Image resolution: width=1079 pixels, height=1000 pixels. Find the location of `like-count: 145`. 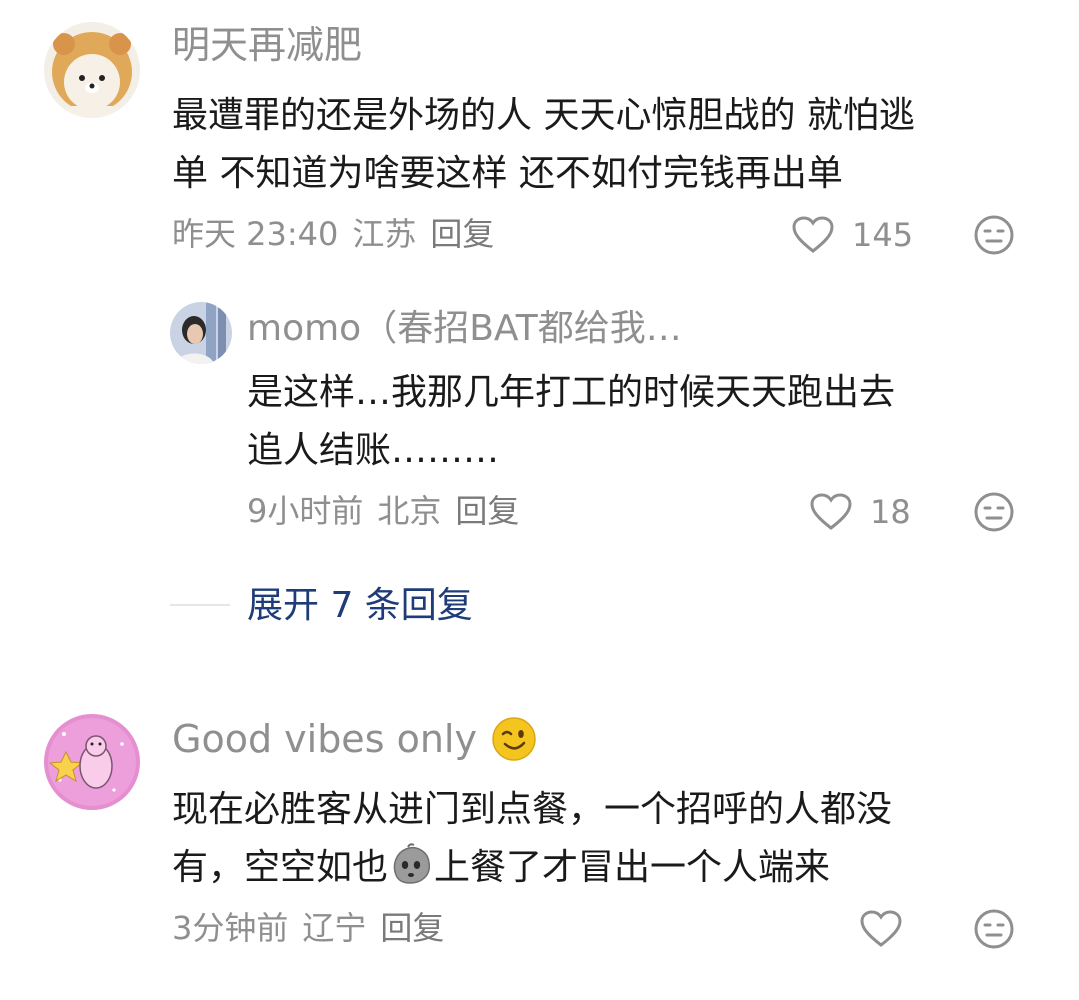

like-count: 145 is located at coordinates (883, 235).